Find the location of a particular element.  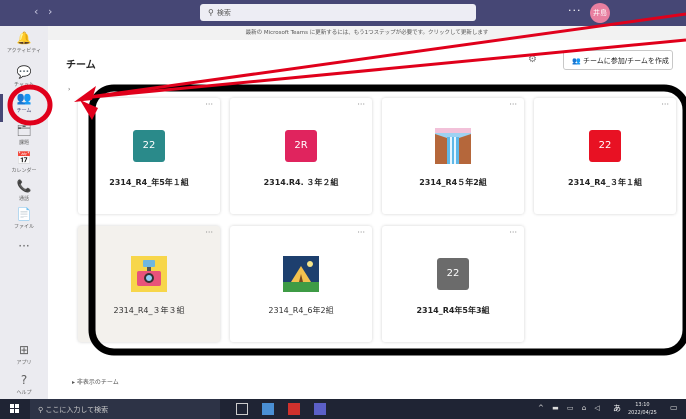

search-box: ⚲ 検索 is located at coordinates (338, 12).